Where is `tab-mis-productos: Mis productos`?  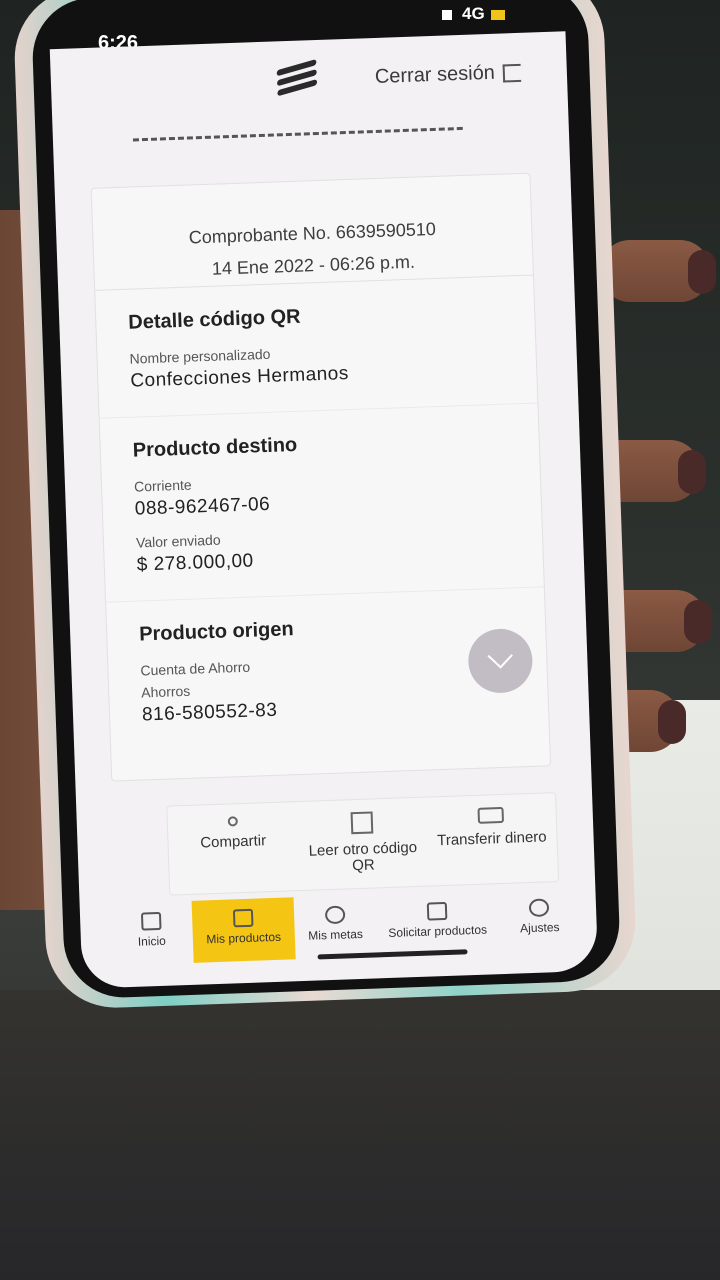 tab-mis-productos: Mis productos is located at coordinates (243, 930).